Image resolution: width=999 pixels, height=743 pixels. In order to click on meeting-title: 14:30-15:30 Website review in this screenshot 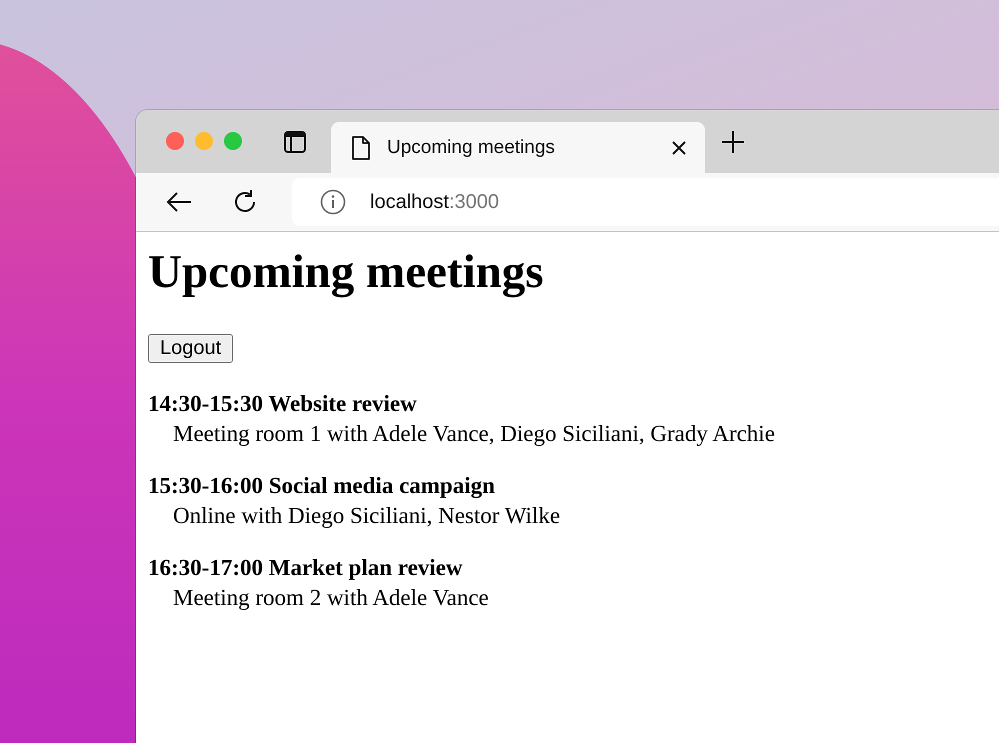, I will do `click(283, 404)`.